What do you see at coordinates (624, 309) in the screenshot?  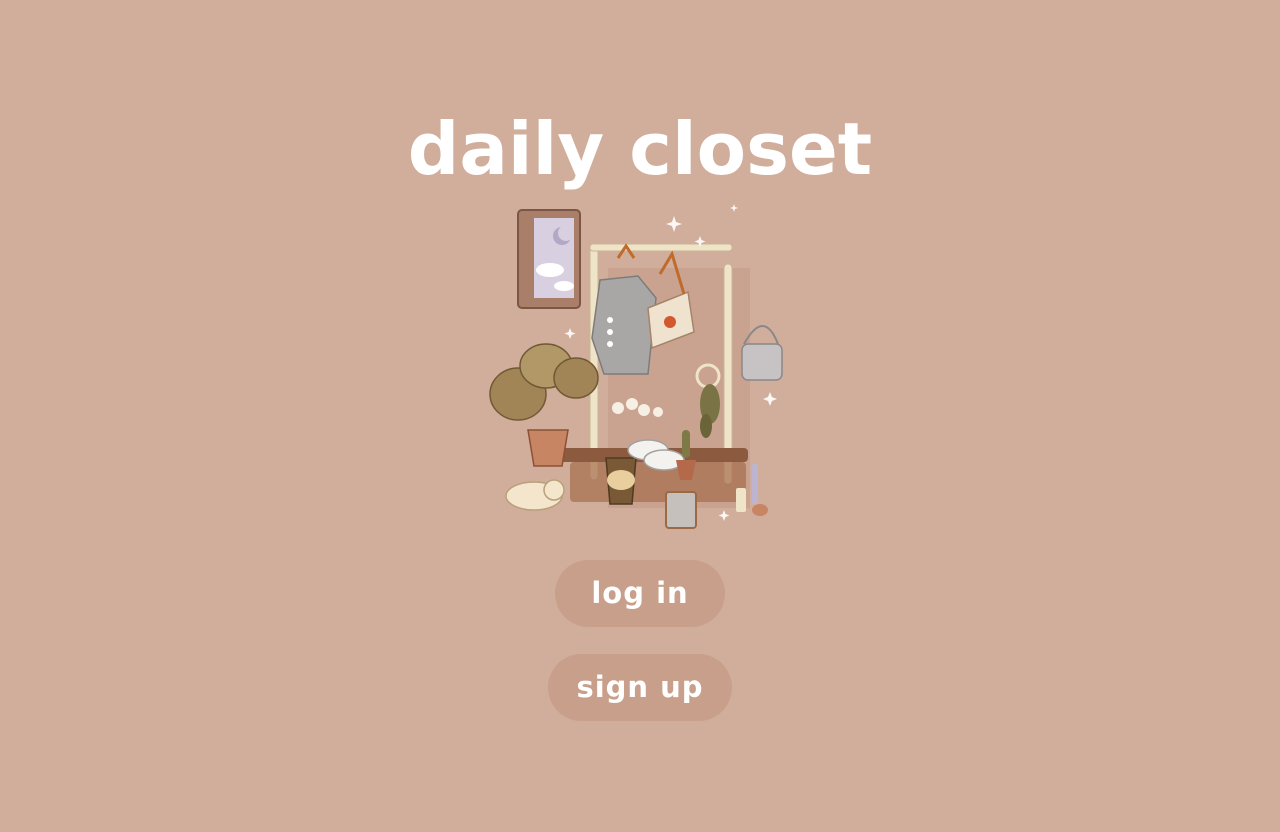 I see `hoodie-icon` at bounding box center [624, 309].